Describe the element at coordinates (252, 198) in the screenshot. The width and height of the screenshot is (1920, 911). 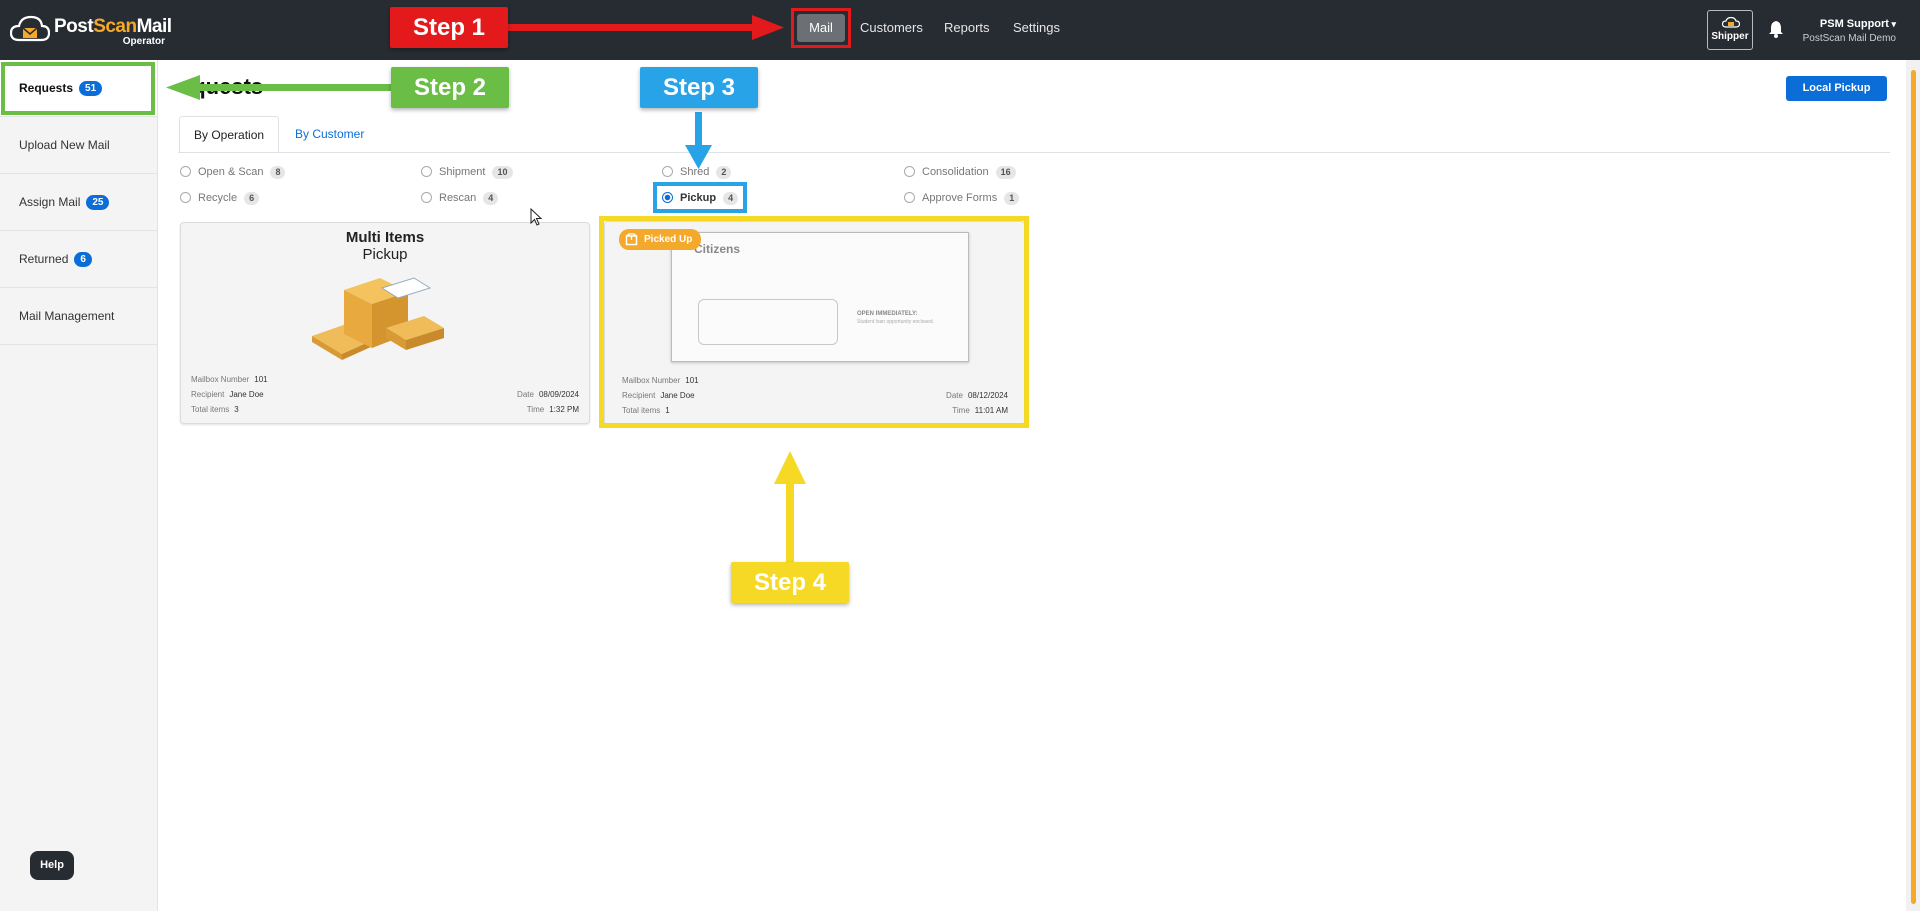
I see `filter-count: 6` at that location.